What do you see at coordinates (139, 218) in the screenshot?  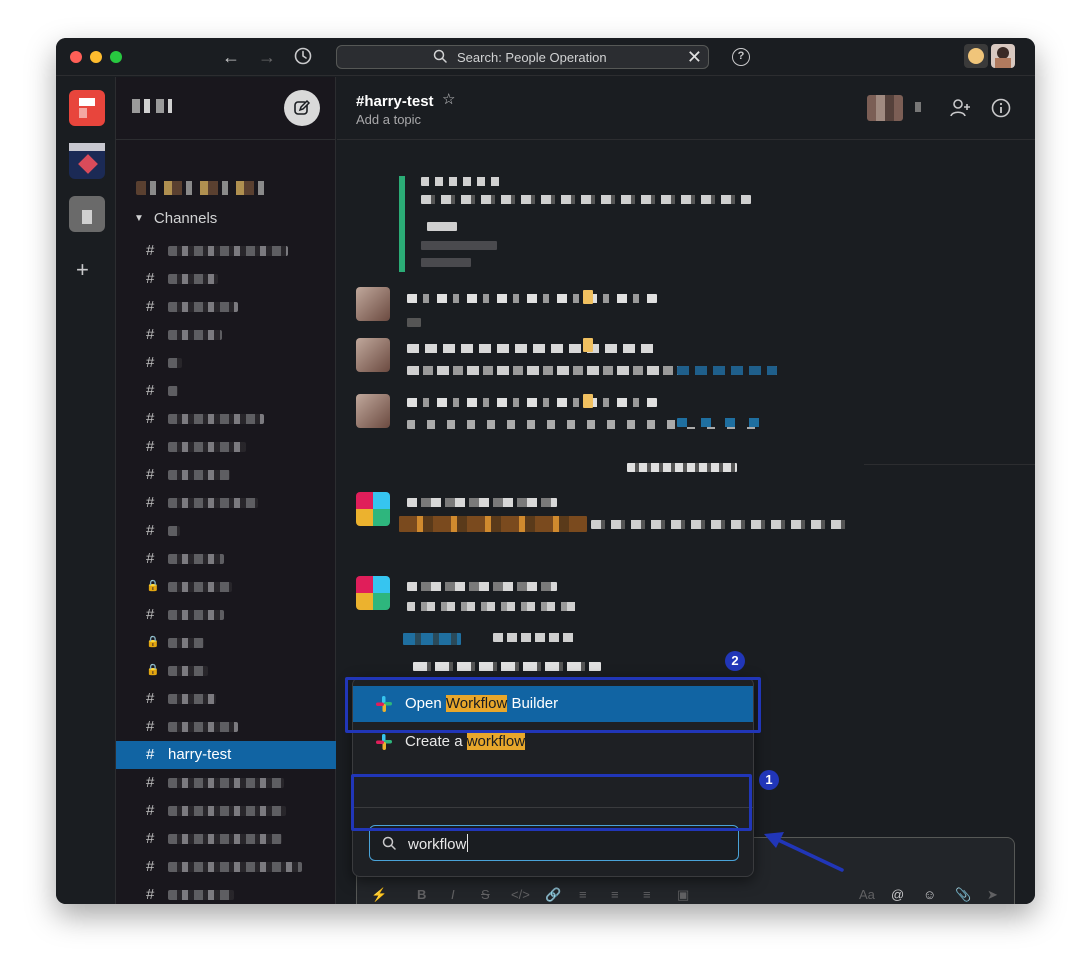 I see `caret-down-icon: ▼` at bounding box center [139, 218].